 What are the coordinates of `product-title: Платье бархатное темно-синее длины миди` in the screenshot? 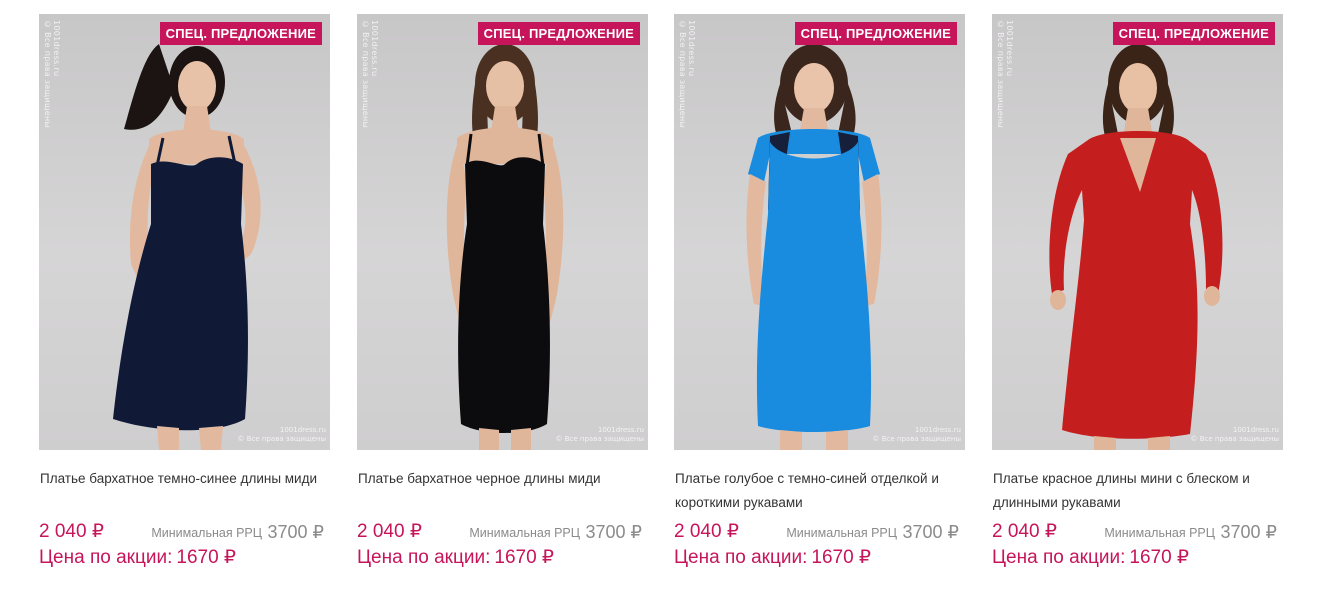 It's located at (184, 491).